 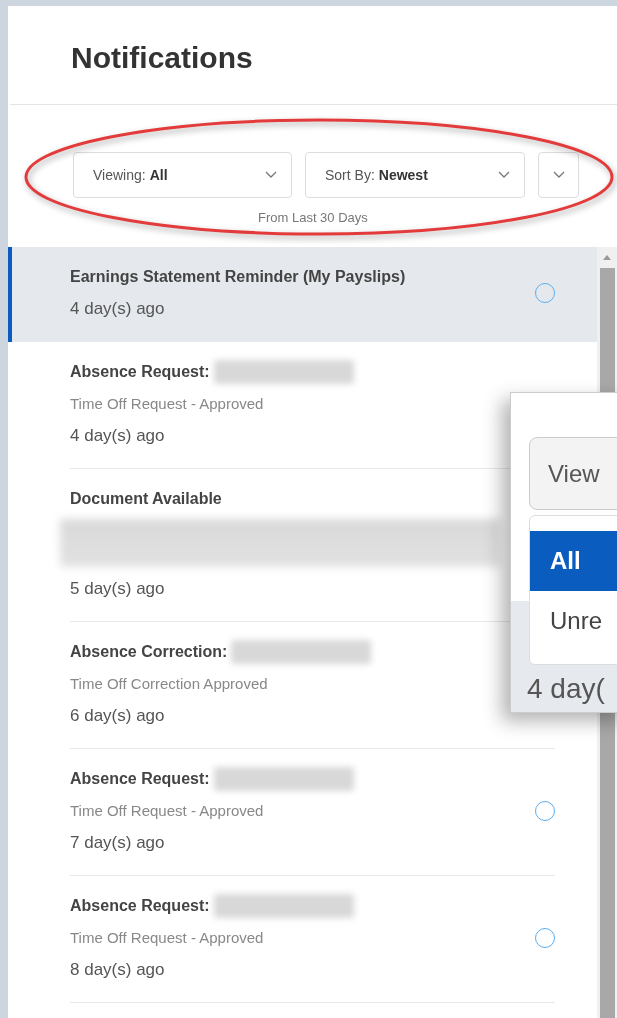 What do you see at coordinates (117, 589) in the screenshot?
I see `notification-time: 5 day(s) ago` at bounding box center [117, 589].